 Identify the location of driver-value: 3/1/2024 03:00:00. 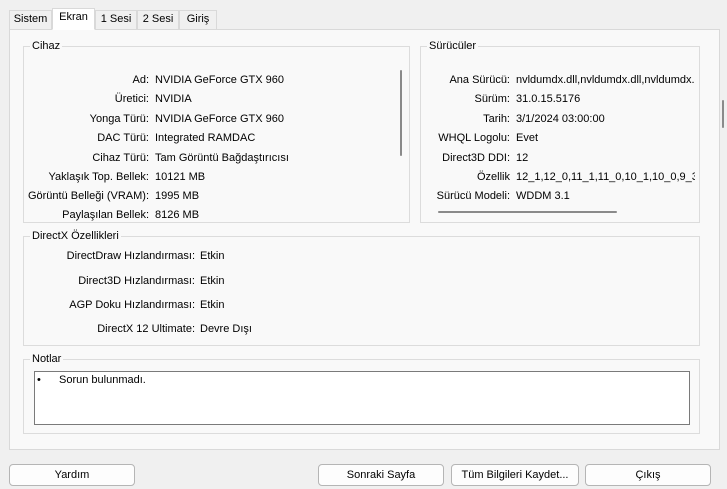
(605, 119).